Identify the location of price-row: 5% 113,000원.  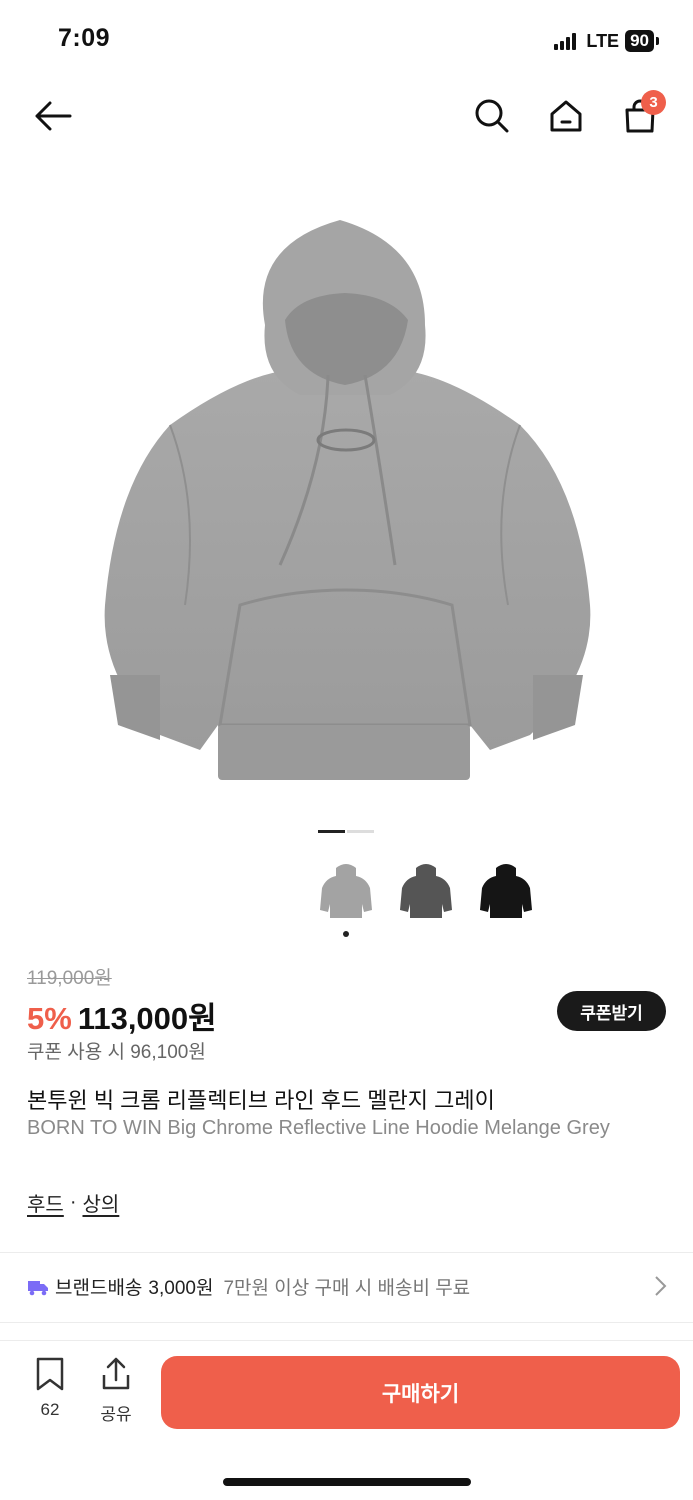
(122, 1015).